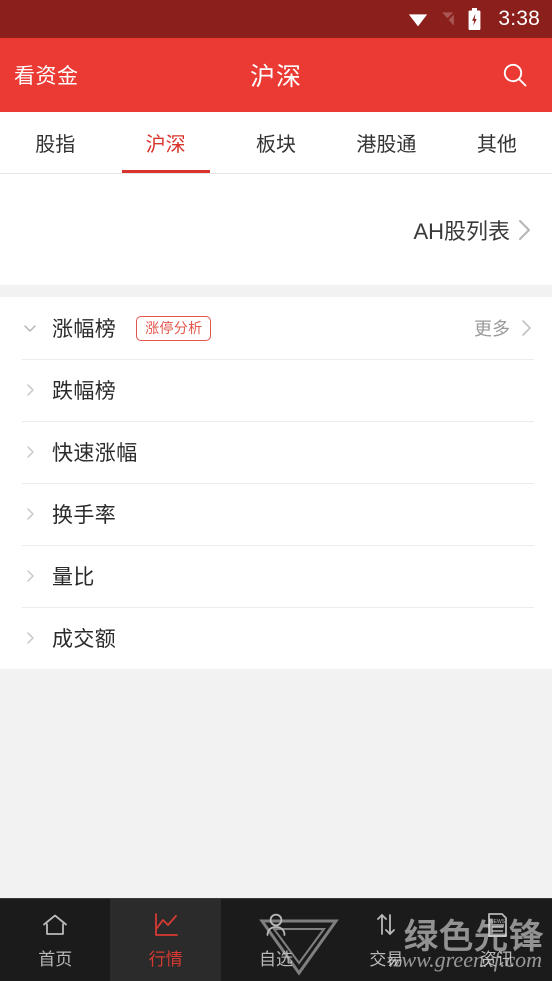  I want to click on nav-label: 行情, so click(165, 959).